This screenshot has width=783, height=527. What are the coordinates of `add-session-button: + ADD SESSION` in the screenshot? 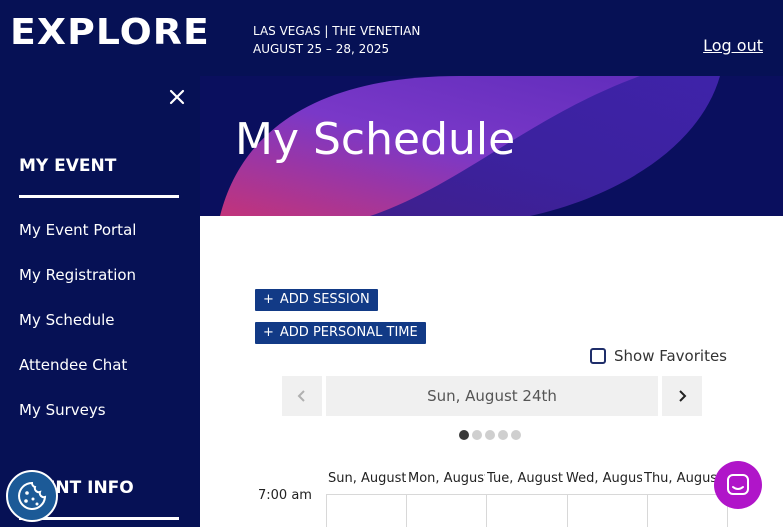 It's located at (316, 300).